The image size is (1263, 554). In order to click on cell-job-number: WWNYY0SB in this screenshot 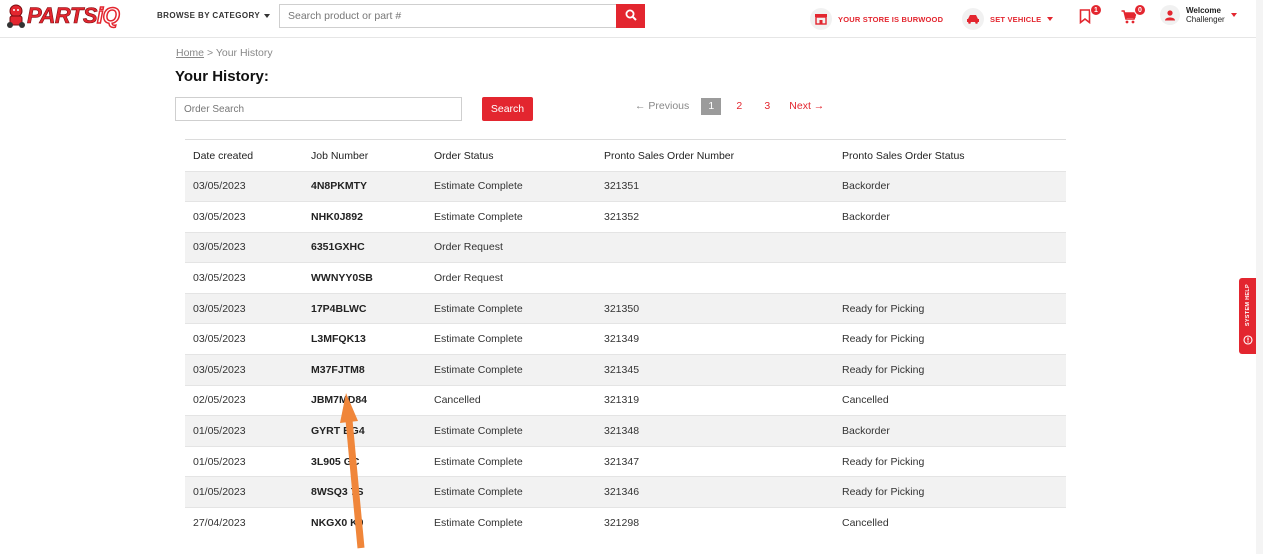, I will do `click(372, 278)`.